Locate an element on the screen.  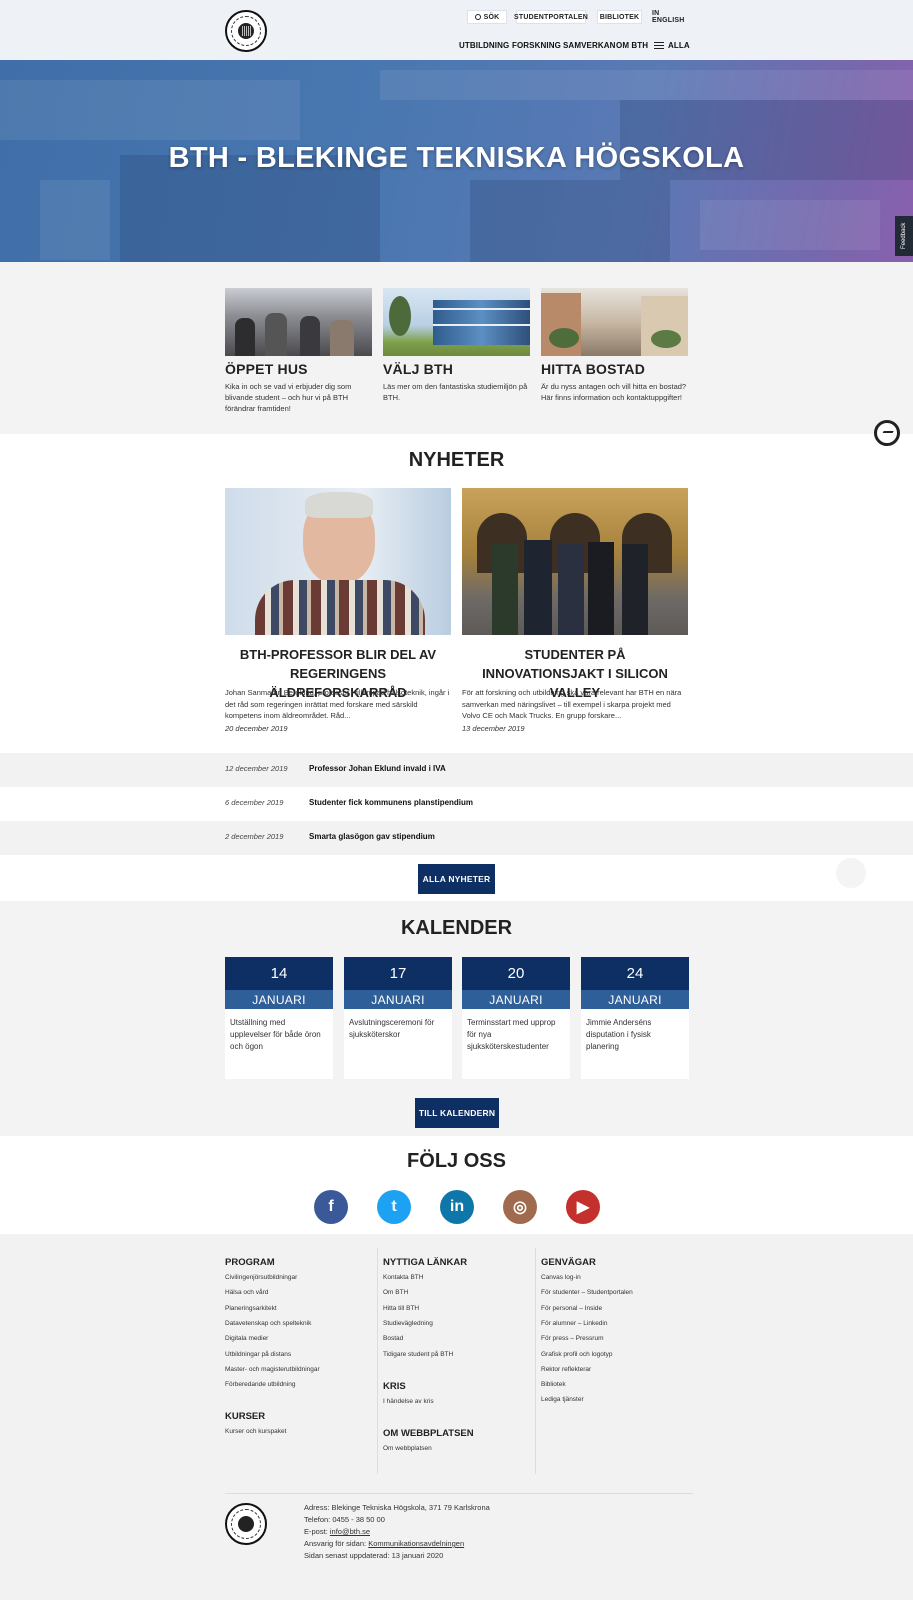
promo-title: VÄLJ BTH is located at coordinates (418, 369).